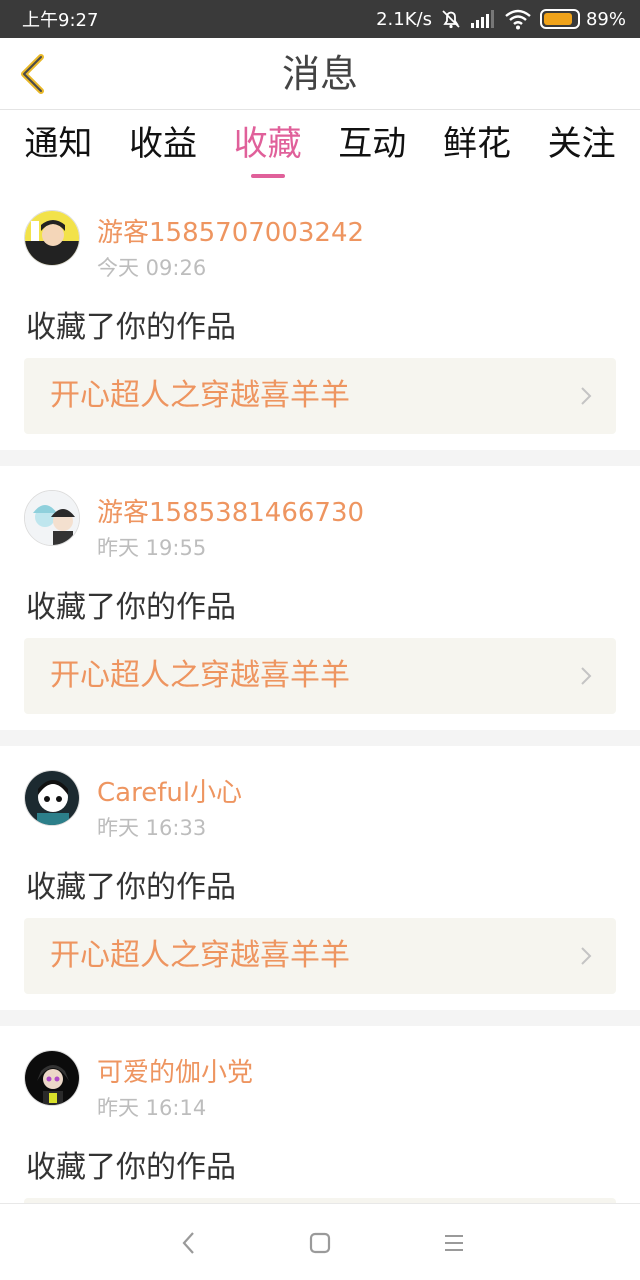  What do you see at coordinates (451, 19) in the screenshot?
I see `mute-bell-icon` at bounding box center [451, 19].